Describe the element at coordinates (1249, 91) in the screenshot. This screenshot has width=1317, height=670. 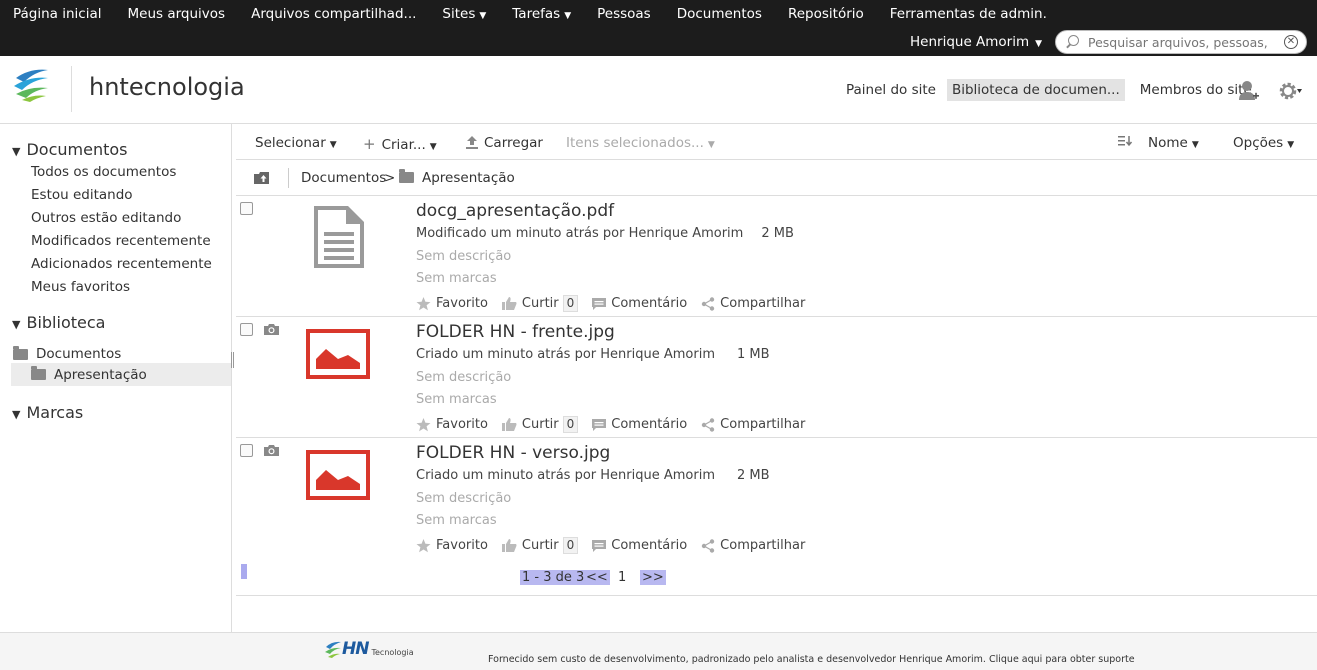
I see `invite-user-icon` at that location.